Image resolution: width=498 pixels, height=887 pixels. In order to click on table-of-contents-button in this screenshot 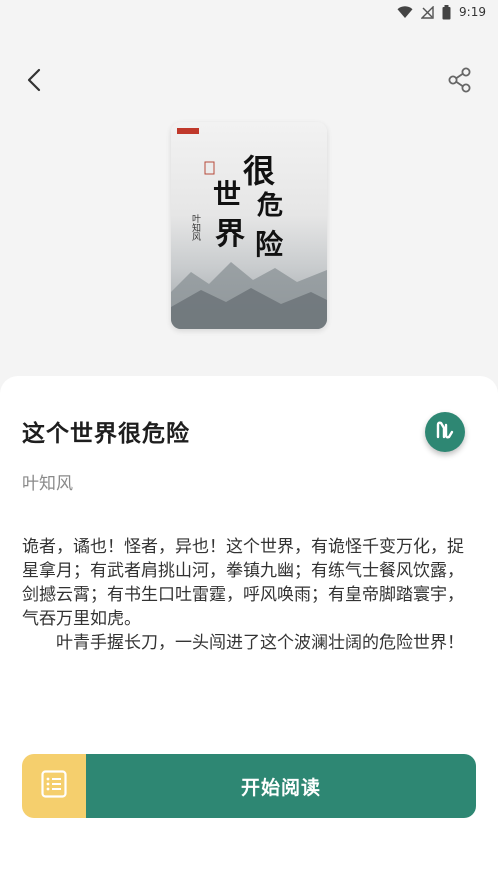, I will do `click(54, 786)`.